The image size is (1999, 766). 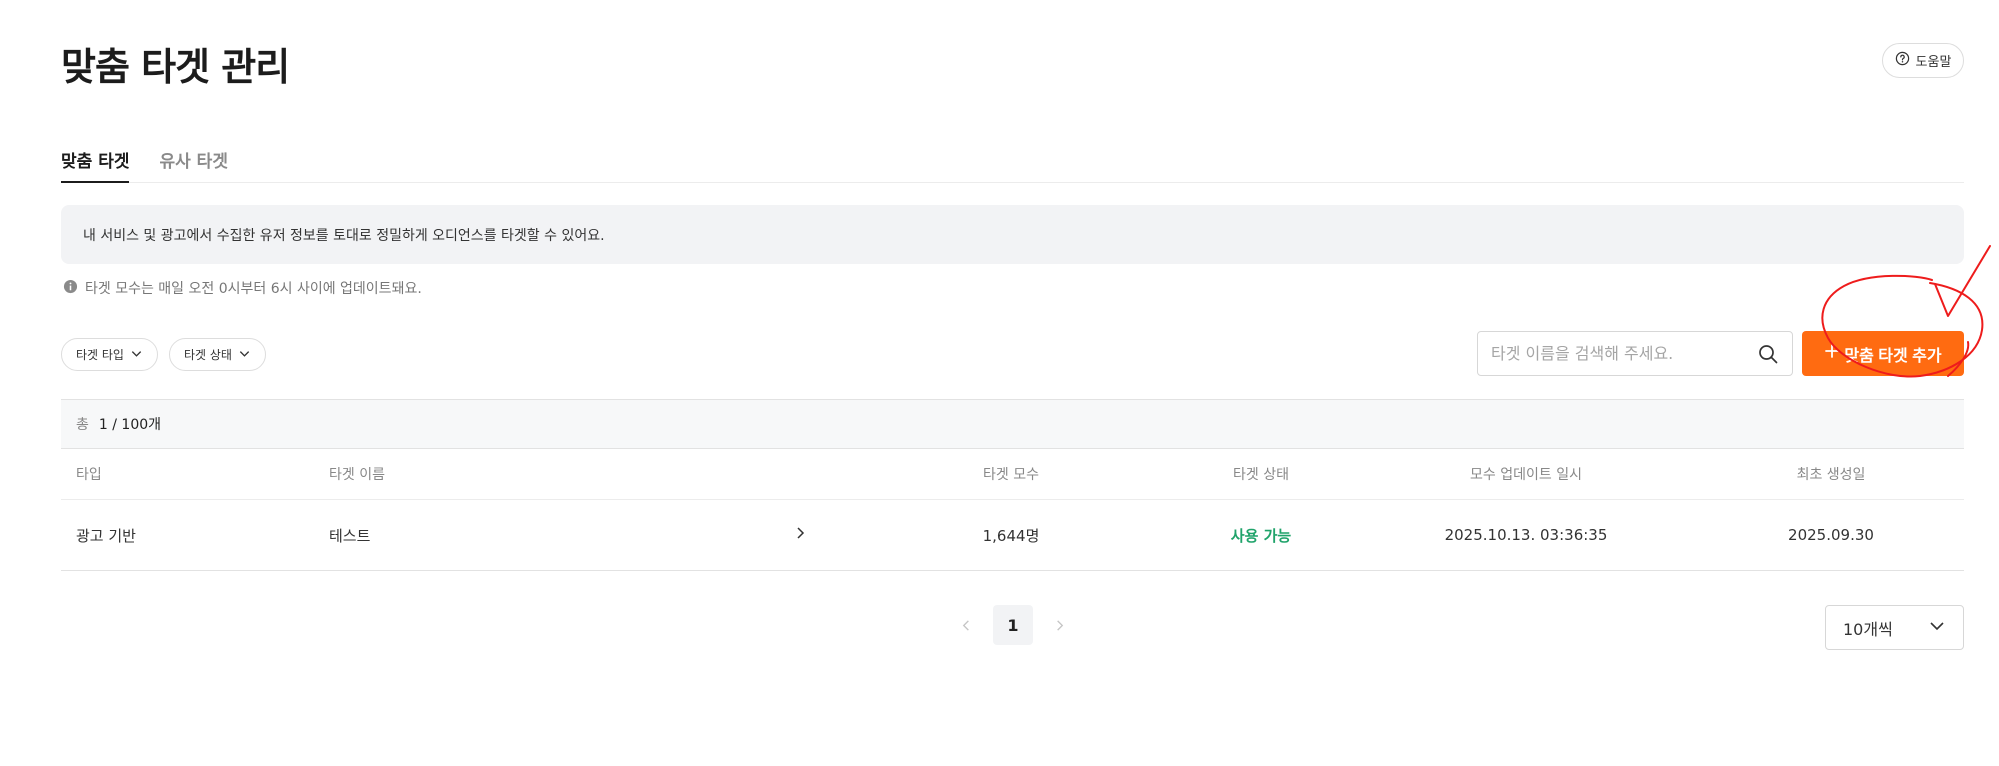 I want to click on pagination-page-1: 1, so click(x=1013, y=625).